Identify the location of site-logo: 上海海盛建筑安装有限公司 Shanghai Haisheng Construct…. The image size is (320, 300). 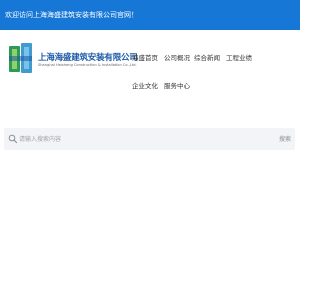
(73, 59).